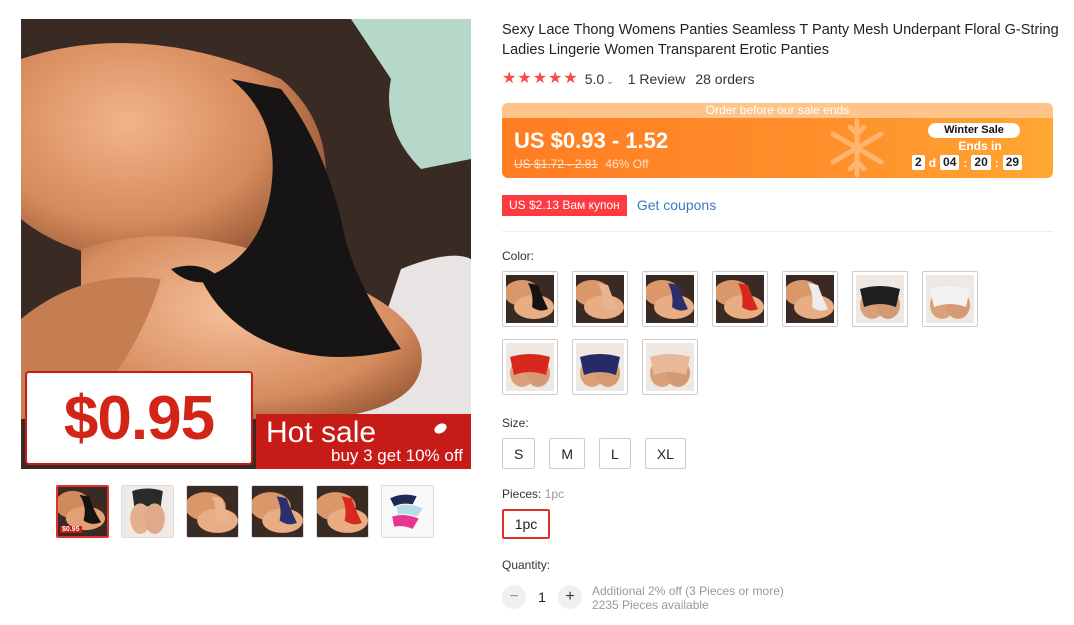 Image resolution: width=1074 pixels, height=625 pixels. Describe the element at coordinates (522, 494) in the screenshot. I see `pieces-label: Pieces:` at that location.